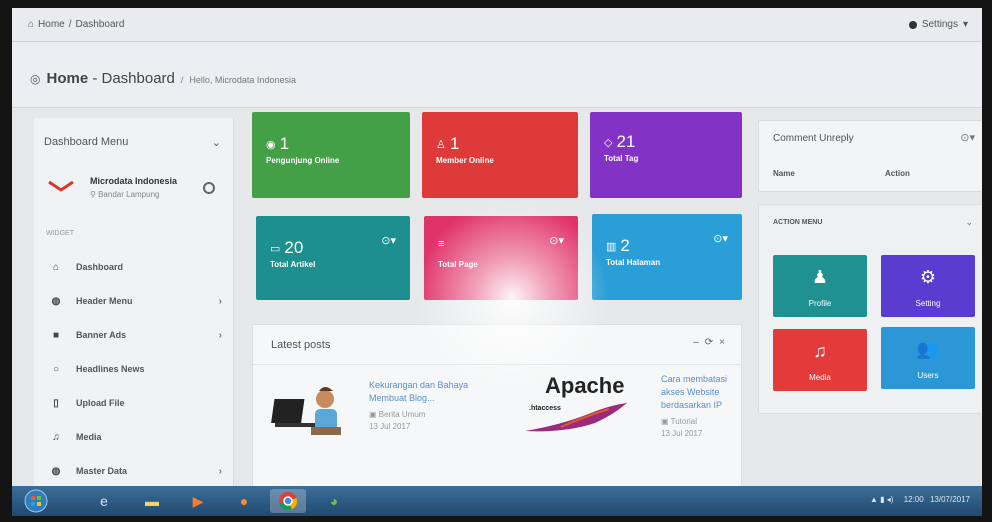 This screenshot has width=992, height=522. I want to click on tile-label: Pengunjung Online, so click(303, 160).